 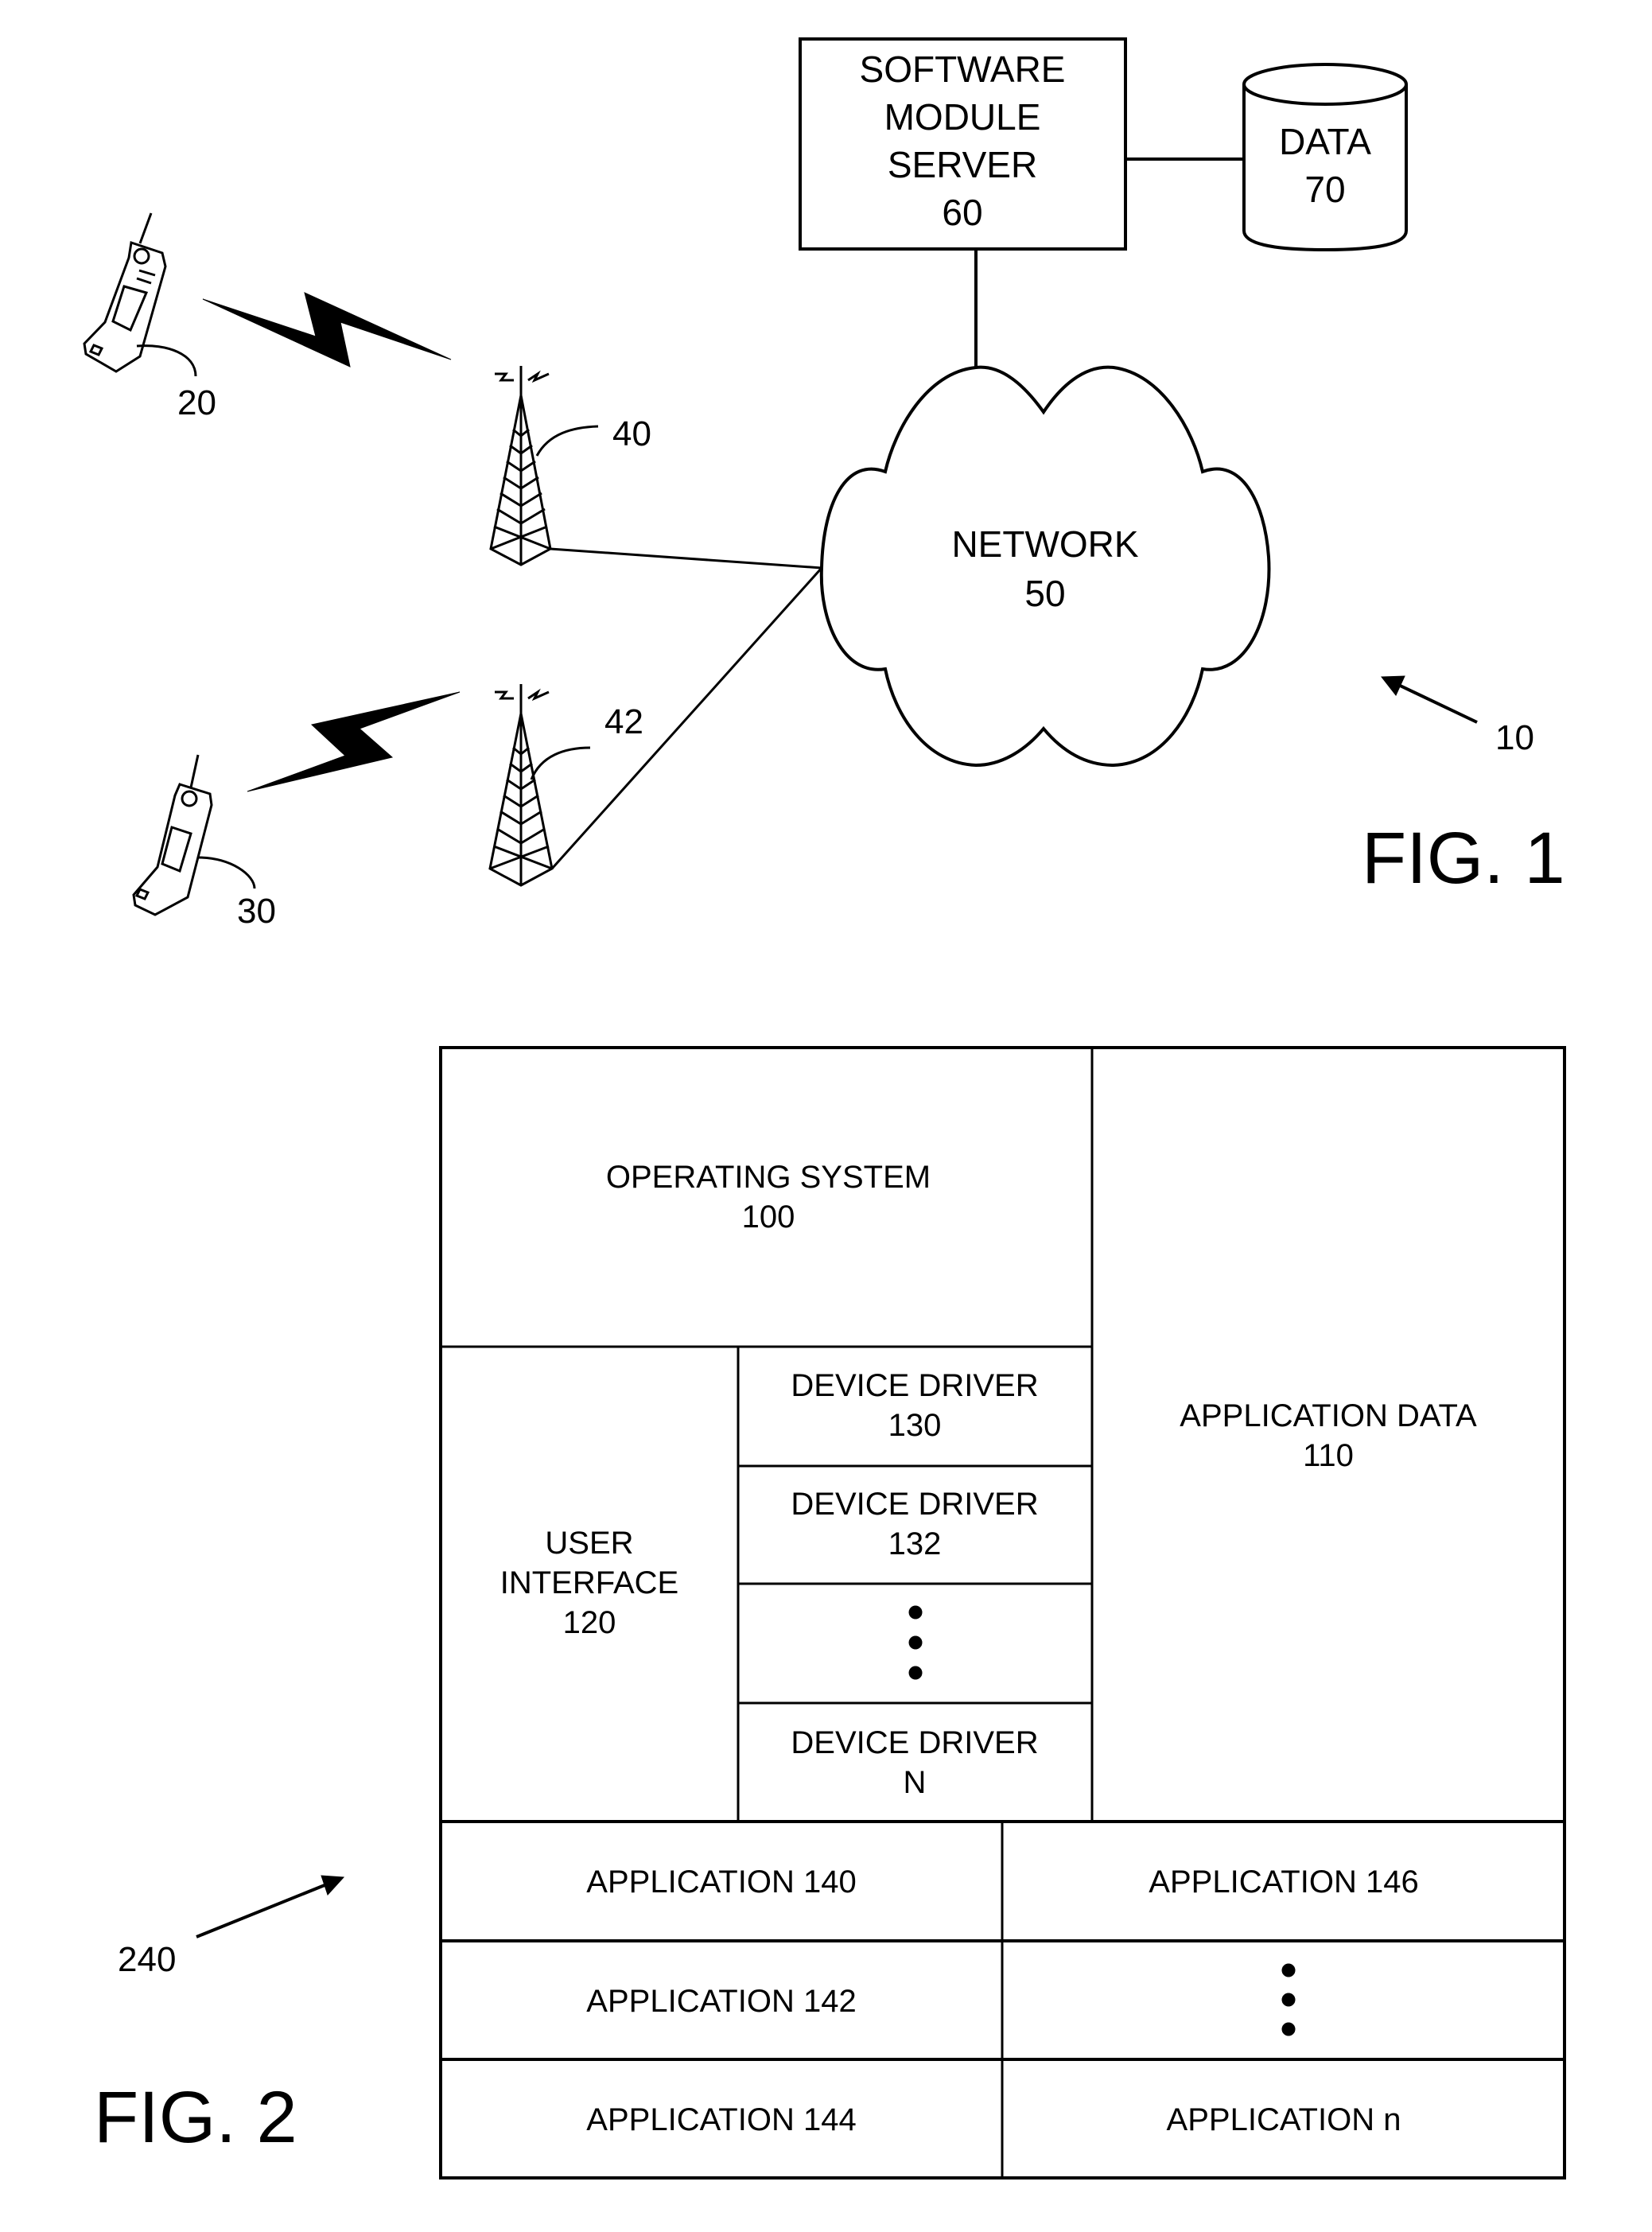 What do you see at coordinates (195, 2117) in the screenshot?
I see `fig2-caption: FIG. 2` at bounding box center [195, 2117].